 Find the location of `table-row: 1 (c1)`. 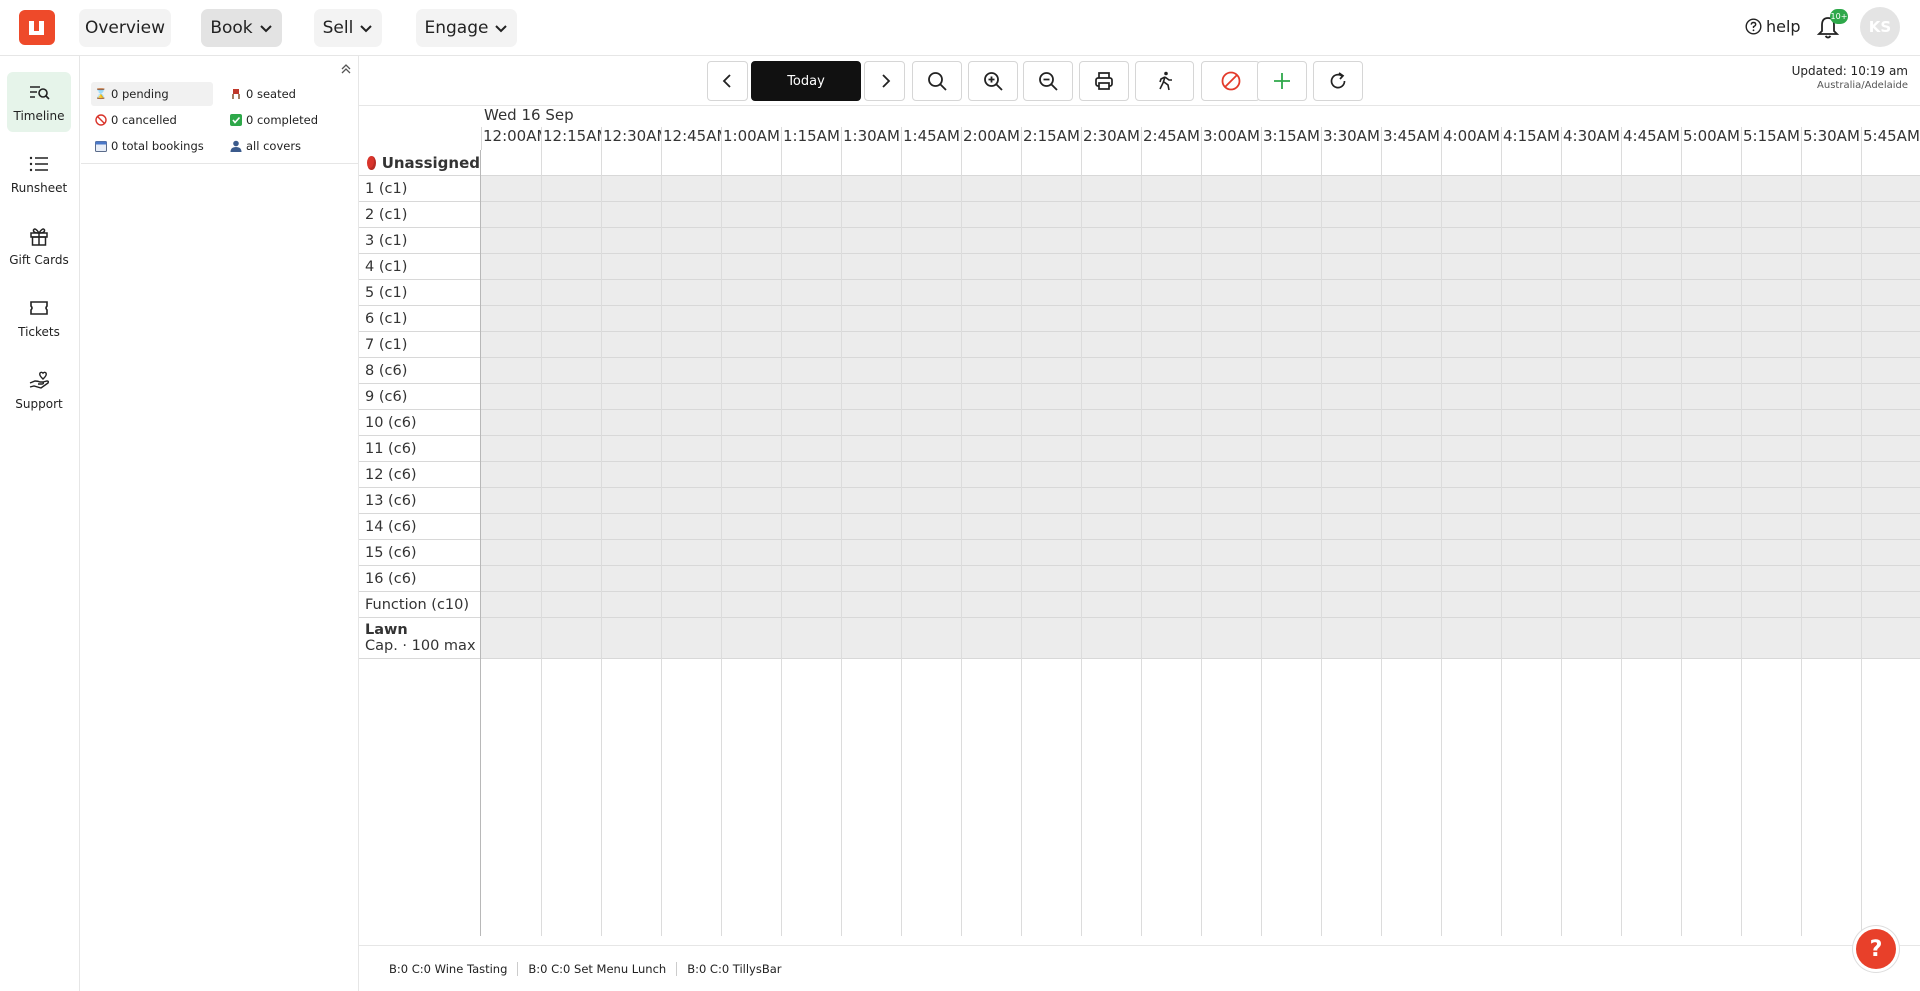

table-row: 1 (c1) is located at coordinates (1139, 189).